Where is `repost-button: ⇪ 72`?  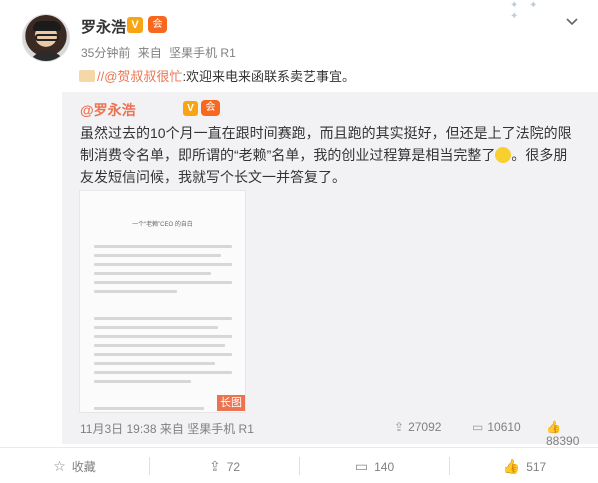
repost-button: ⇪ 72 is located at coordinates (224, 465).